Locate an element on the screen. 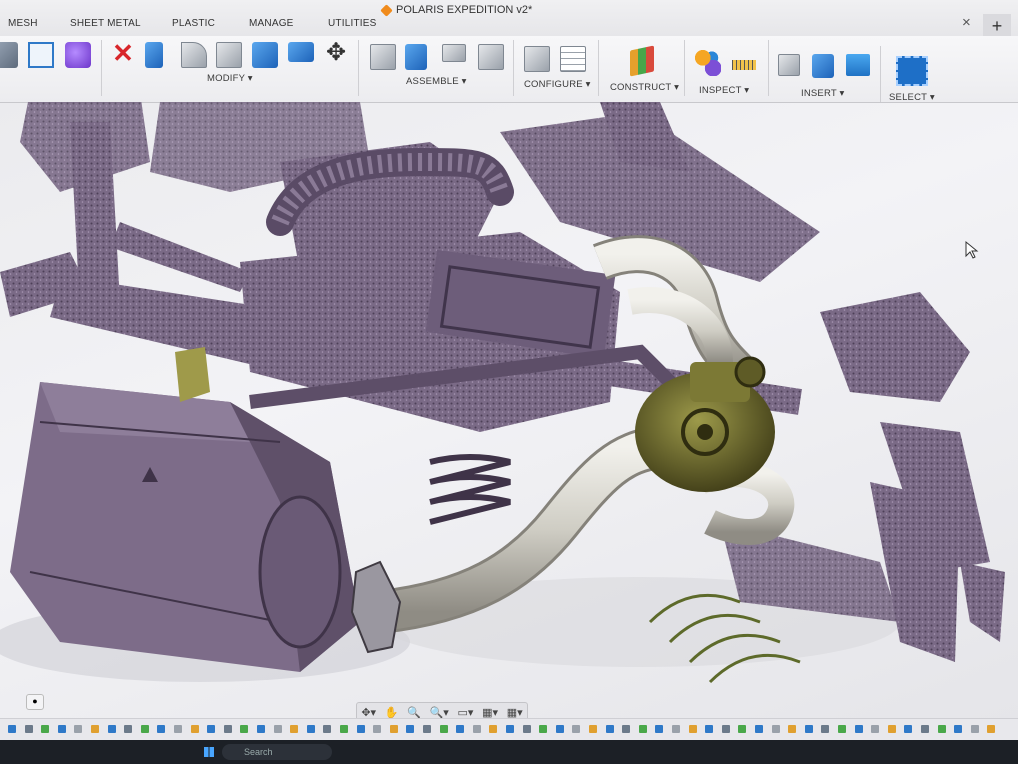 This screenshot has width=1018, height=764. viewports-icon: ▦▾ is located at coordinates (515, 712).